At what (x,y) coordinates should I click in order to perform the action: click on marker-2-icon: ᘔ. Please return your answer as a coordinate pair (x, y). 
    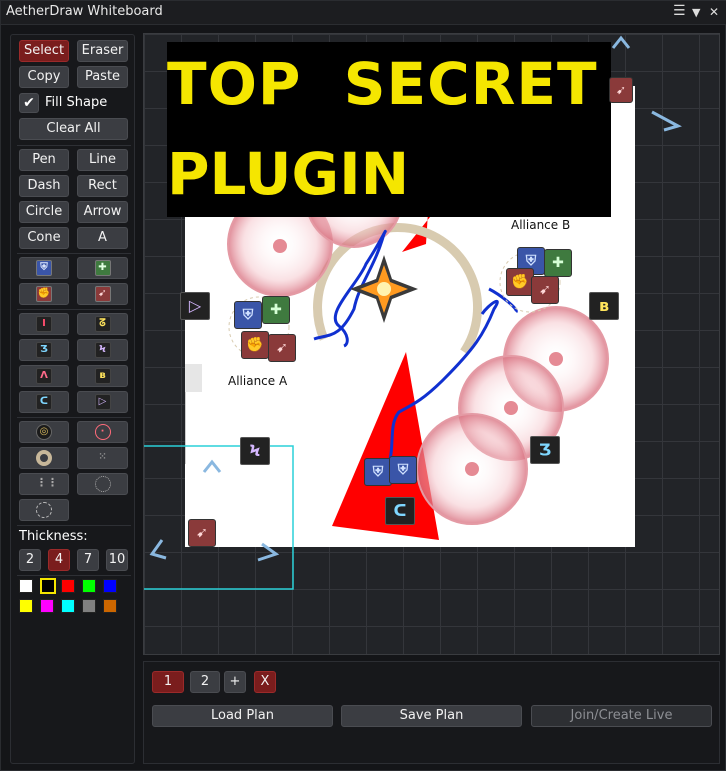
    Looking at the image, I should click on (102, 324).